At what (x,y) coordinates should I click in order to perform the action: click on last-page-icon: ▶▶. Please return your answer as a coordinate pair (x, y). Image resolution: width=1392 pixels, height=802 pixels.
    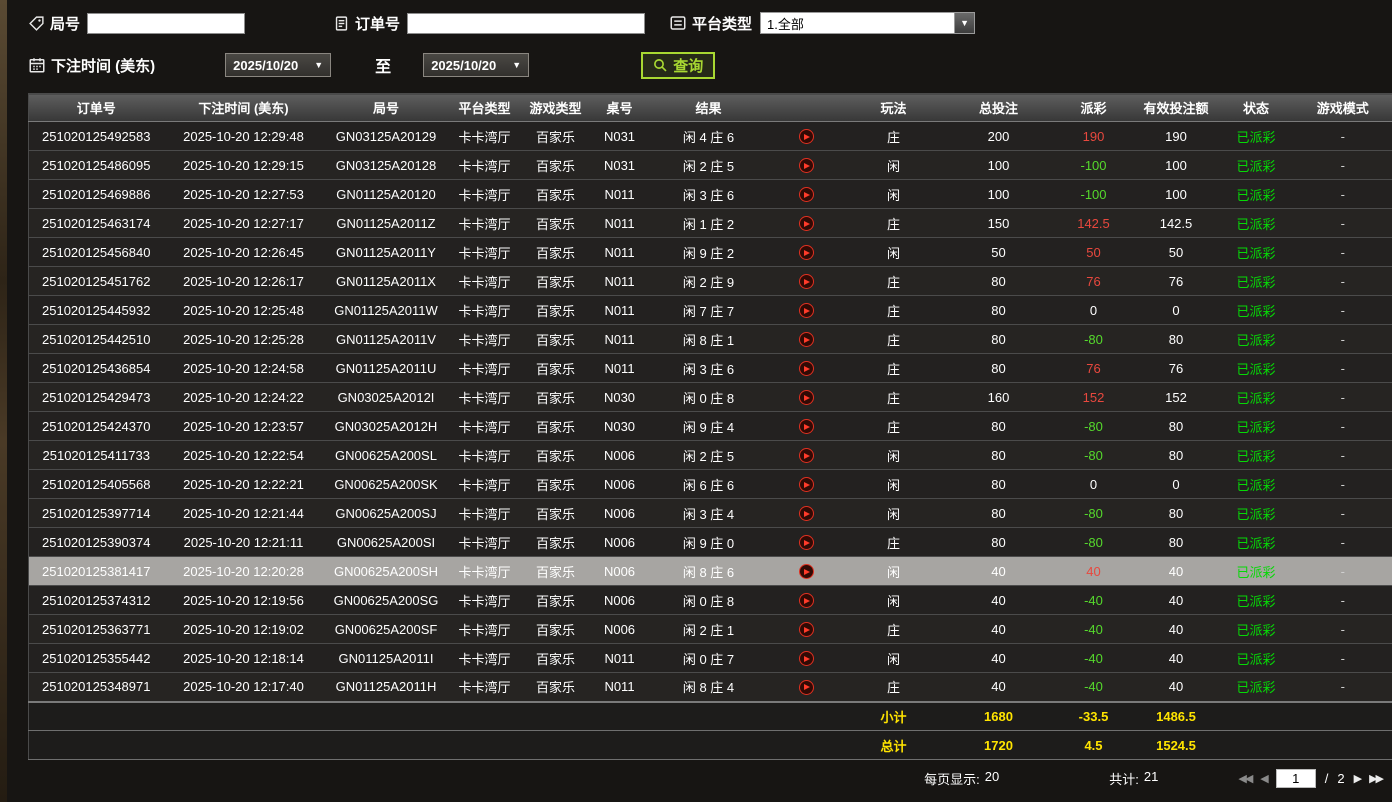
    Looking at the image, I should click on (1376, 778).